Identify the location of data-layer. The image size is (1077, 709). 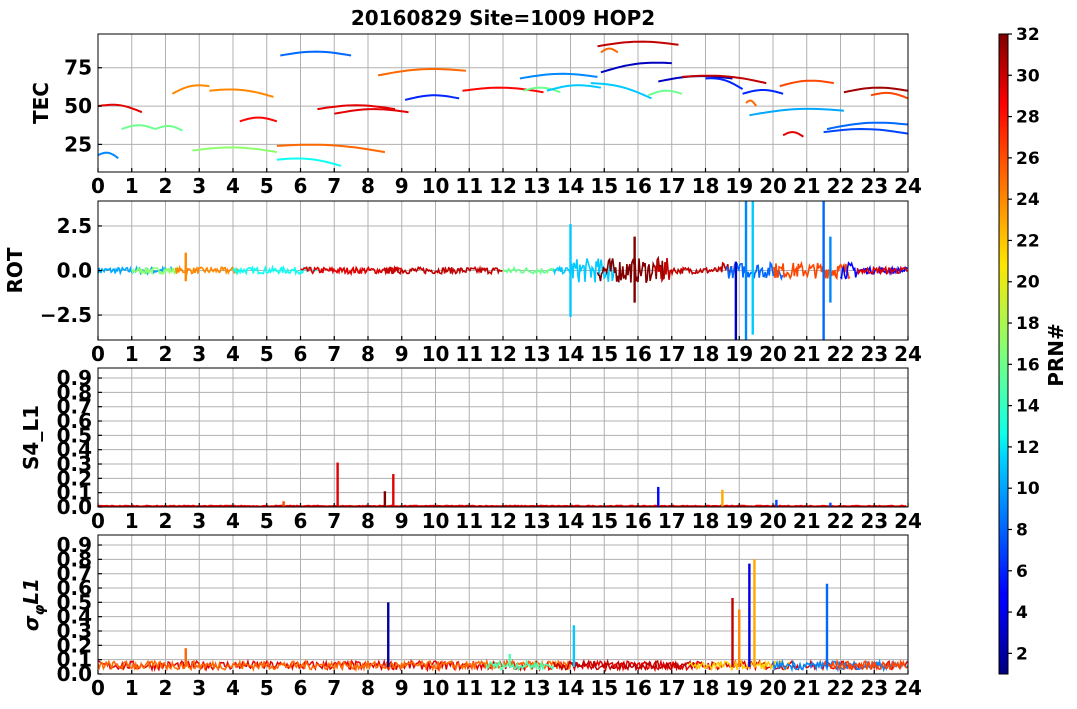
(502, 484).